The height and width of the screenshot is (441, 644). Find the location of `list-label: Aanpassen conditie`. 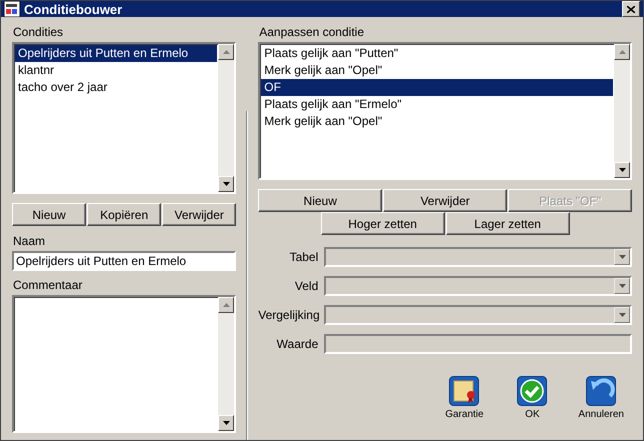

list-label: Aanpassen conditie is located at coordinates (312, 32).